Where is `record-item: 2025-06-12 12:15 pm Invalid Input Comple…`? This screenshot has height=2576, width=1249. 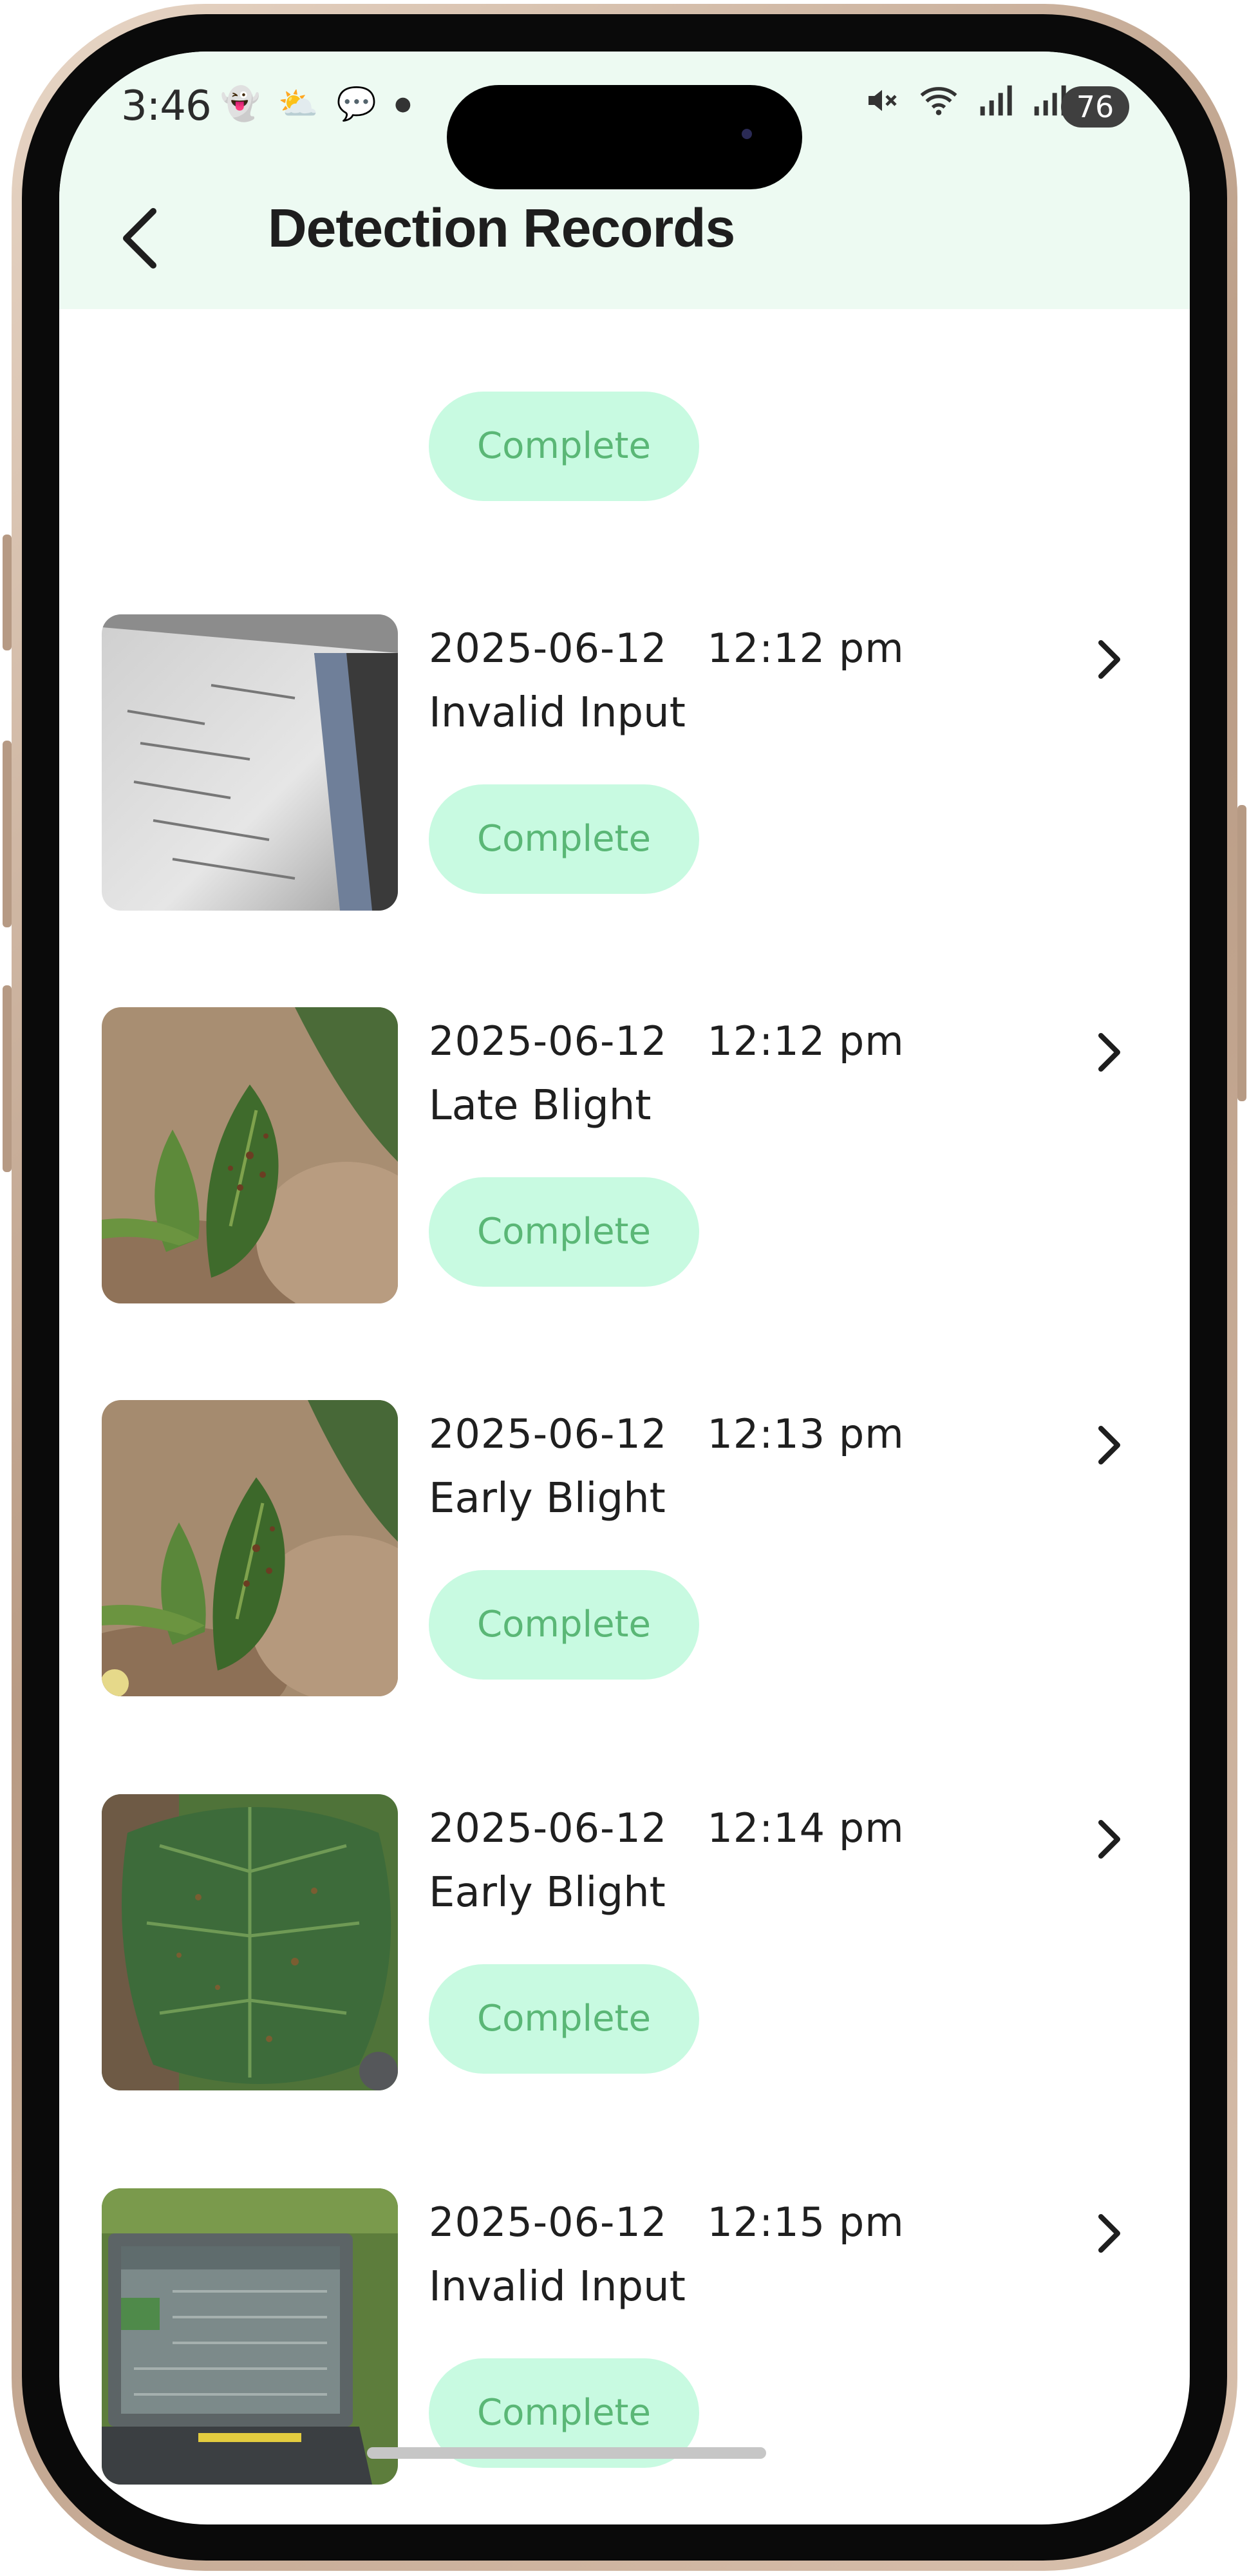
record-item: 2025-06-12 12:15 pm Invalid Input Comple… is located at coordinates (624, 2349).